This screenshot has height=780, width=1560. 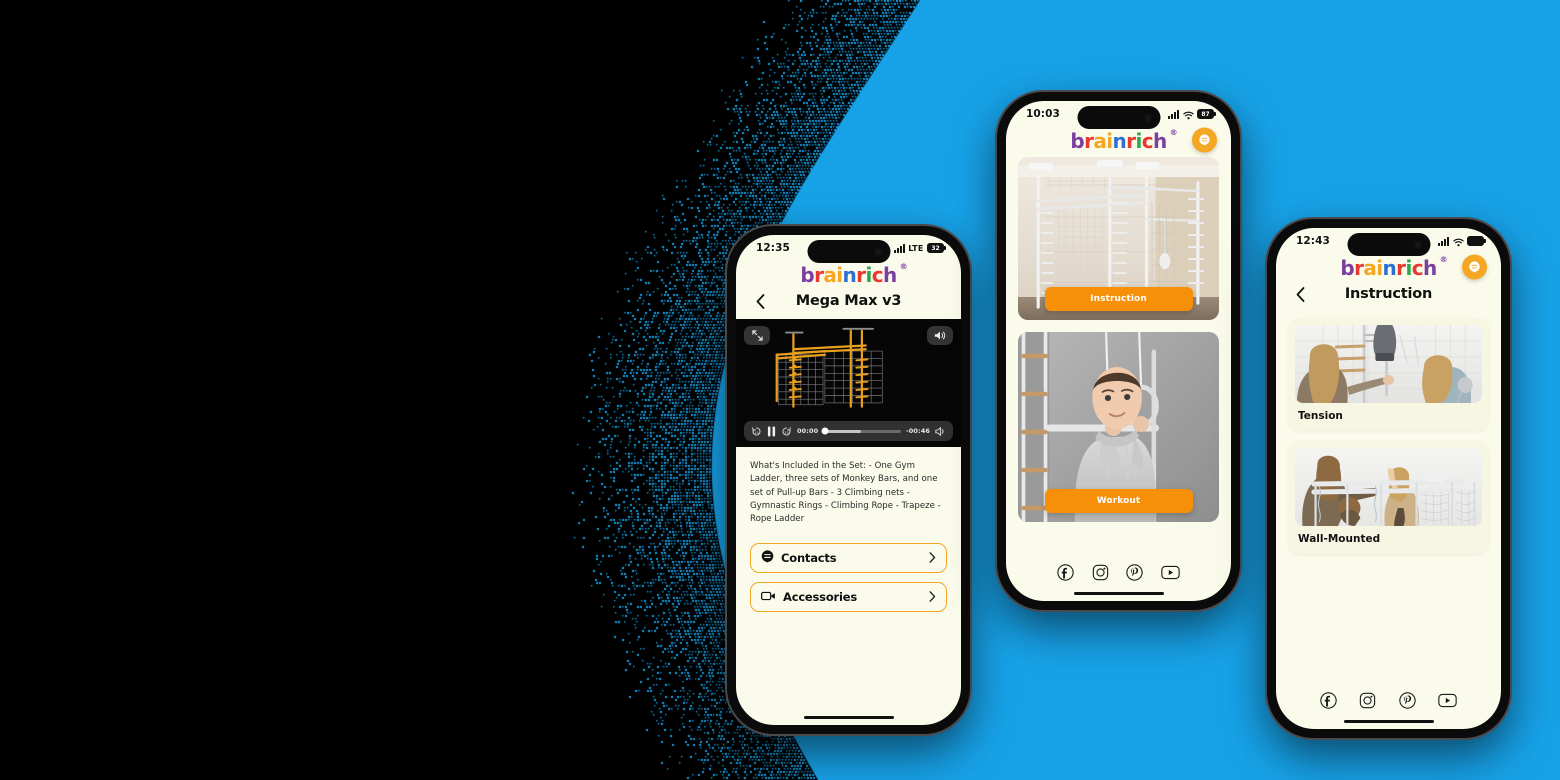 What do you see at coordinates (935, 248) in the screenshot?
I see `battery-icon: 32` at bounding box center [935, 248].